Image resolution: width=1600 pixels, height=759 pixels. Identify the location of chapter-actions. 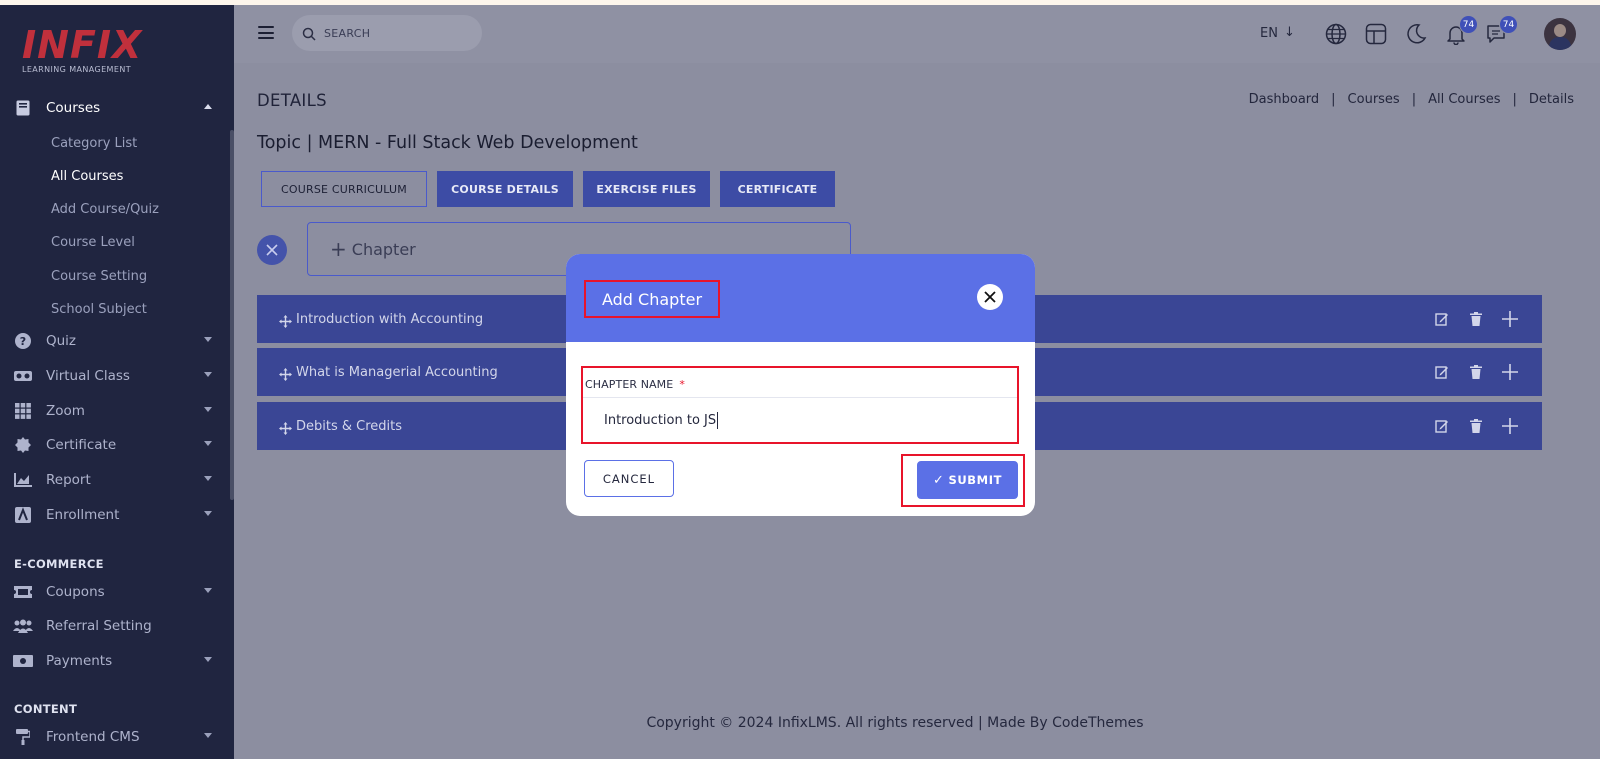
(1476, 426).